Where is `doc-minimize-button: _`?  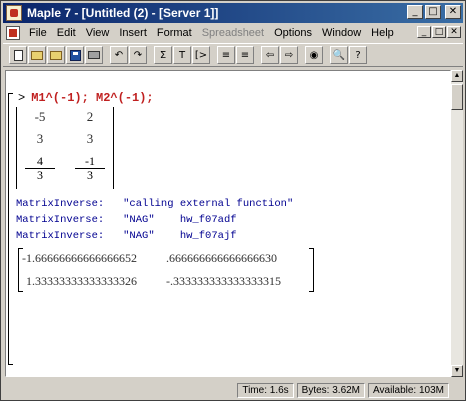
doc-minimize-button: _ is located at coordinates (424, 32).